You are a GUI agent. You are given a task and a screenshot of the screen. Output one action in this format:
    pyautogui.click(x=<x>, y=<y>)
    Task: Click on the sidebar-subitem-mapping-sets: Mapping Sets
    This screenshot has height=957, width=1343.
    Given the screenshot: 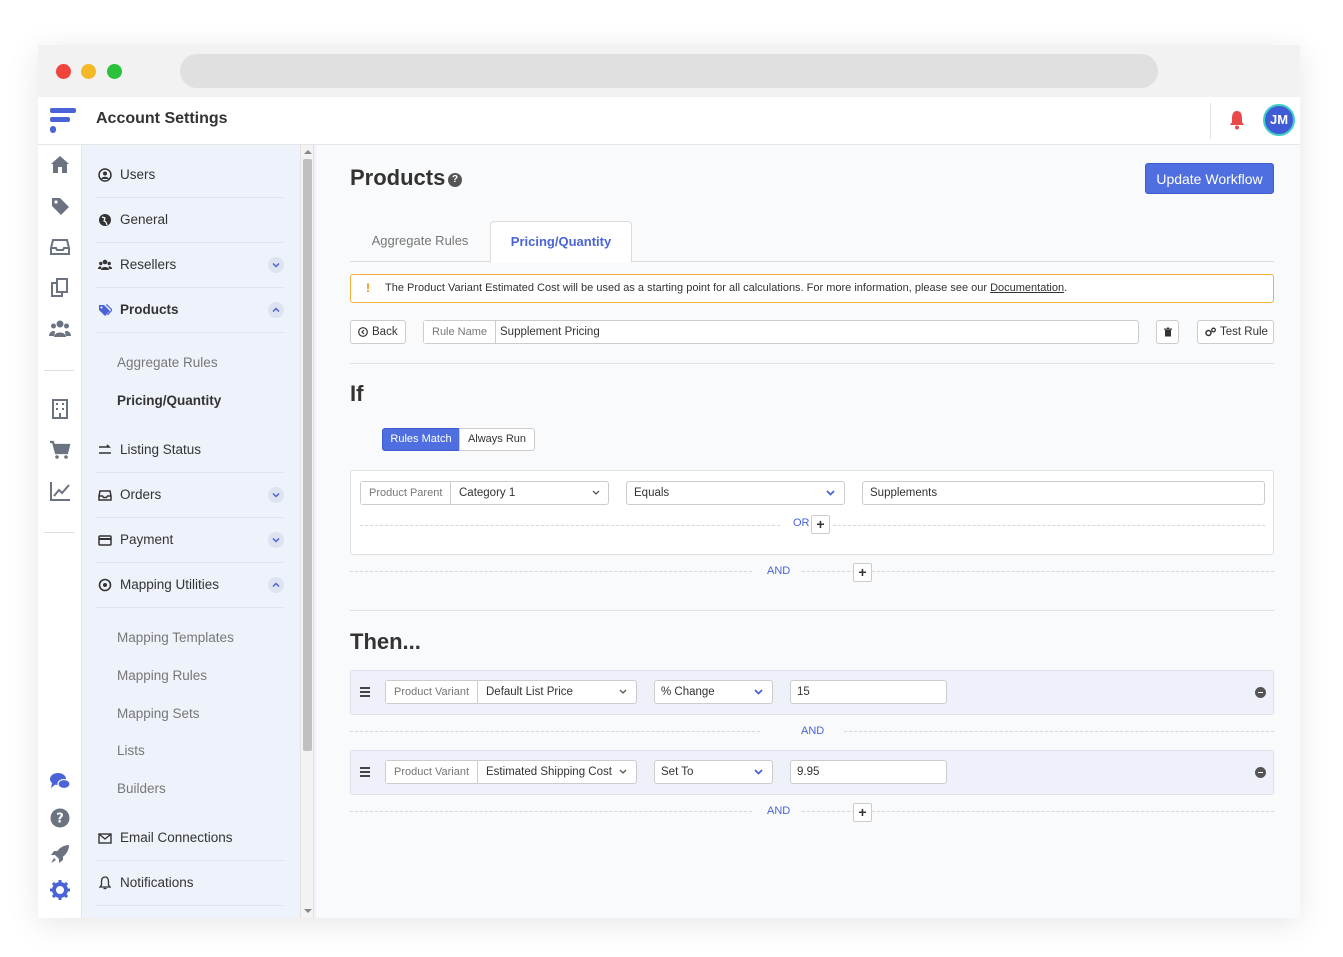 What is the action you would take?
    pyautogui.click(x=158, y=713)
    